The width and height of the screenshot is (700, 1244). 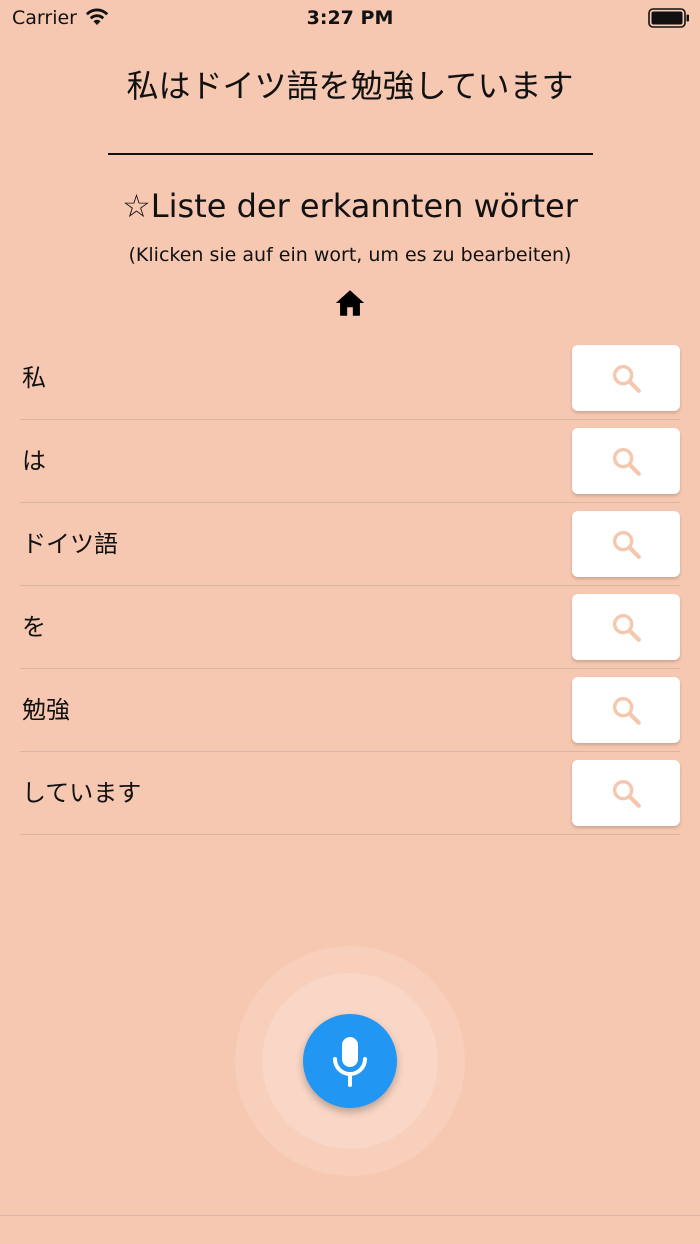 What do you see at coordinates (350, 206) in the screenshot?
I see `list-title: ☆Liste der erkannten wörter` at bounding box center [350, 206].